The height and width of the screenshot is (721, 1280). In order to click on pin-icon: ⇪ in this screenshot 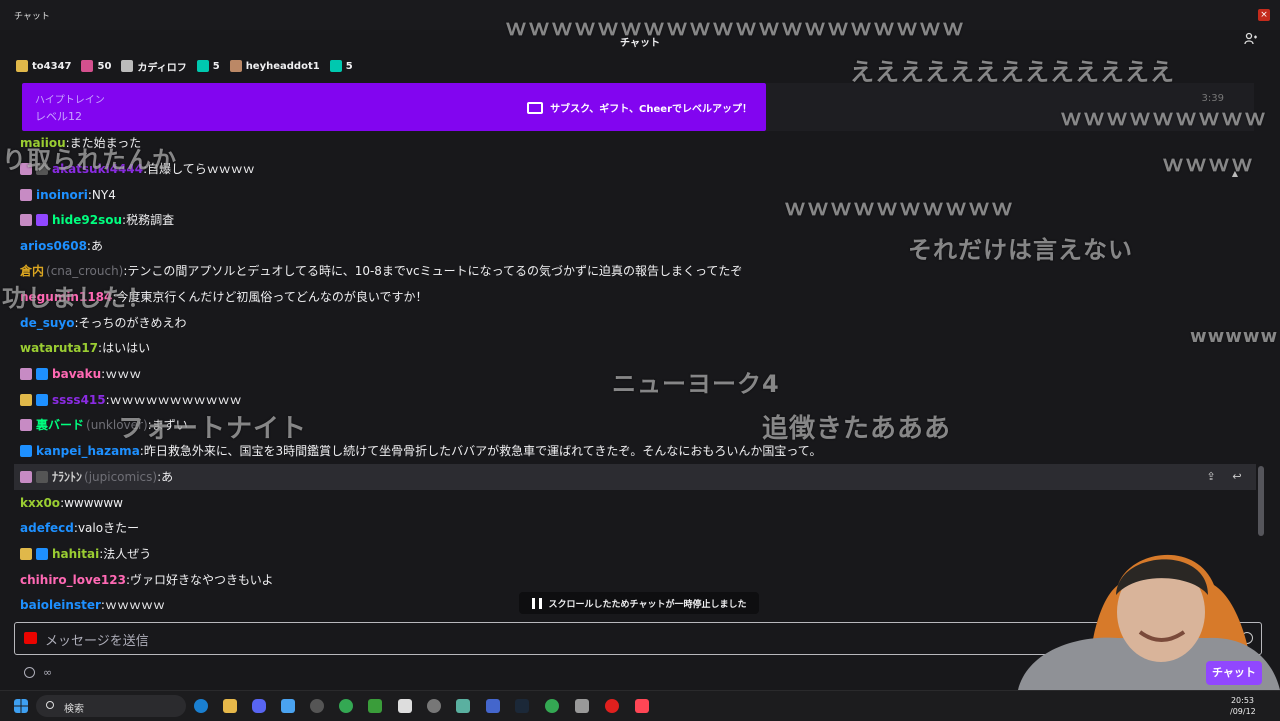, I will do `click(1211, 477)`.